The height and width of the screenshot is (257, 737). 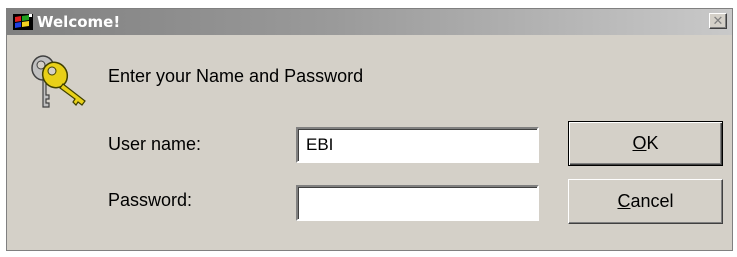 I want to click on title-bar: Welcome! ✕, so click(x=369, y=22).